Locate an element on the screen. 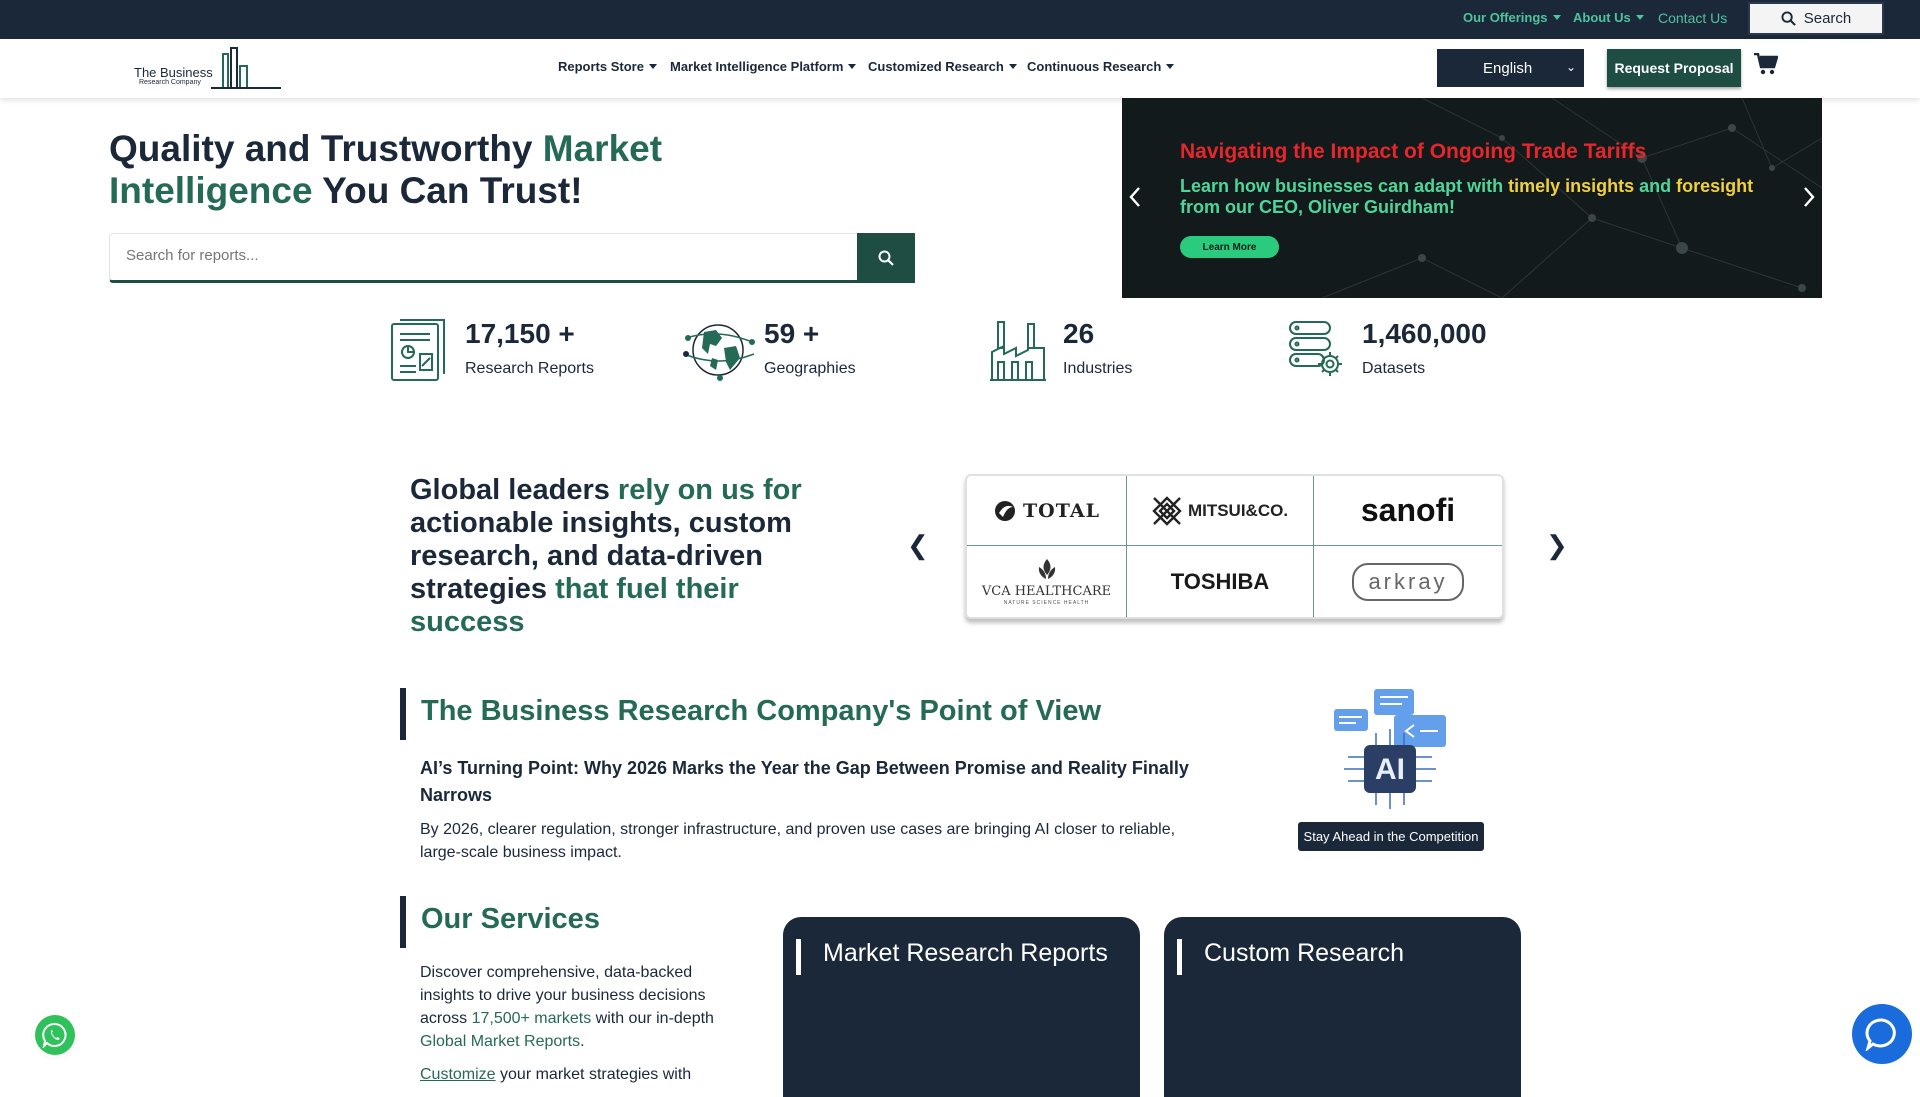 Image resolution: width=1920 pixels, height=1097 pixels. ai-chip-illustration: AI is located at coordinates (1390, 749).